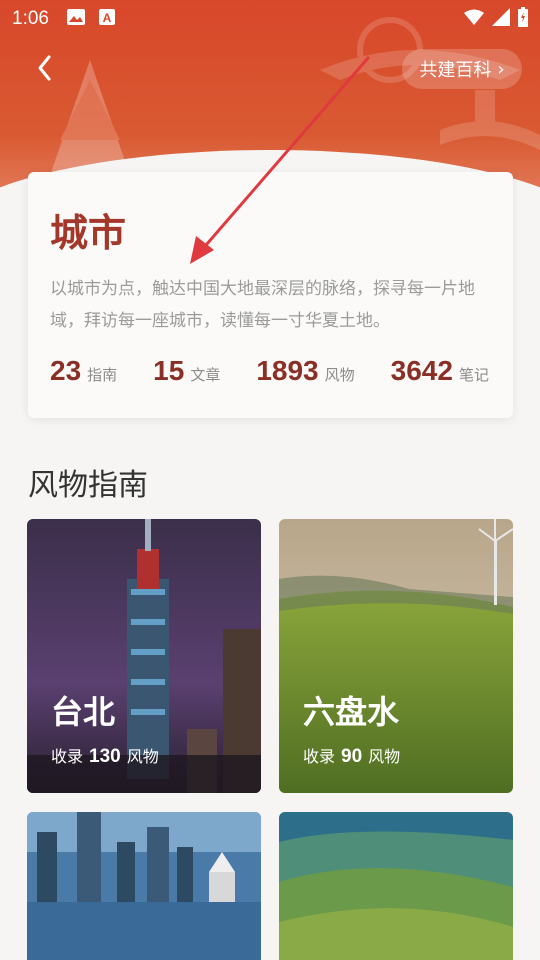 The width and height of the screenshot is (540, 960). I want to click on tile-city-name: 六盘水, so click(351, 712).